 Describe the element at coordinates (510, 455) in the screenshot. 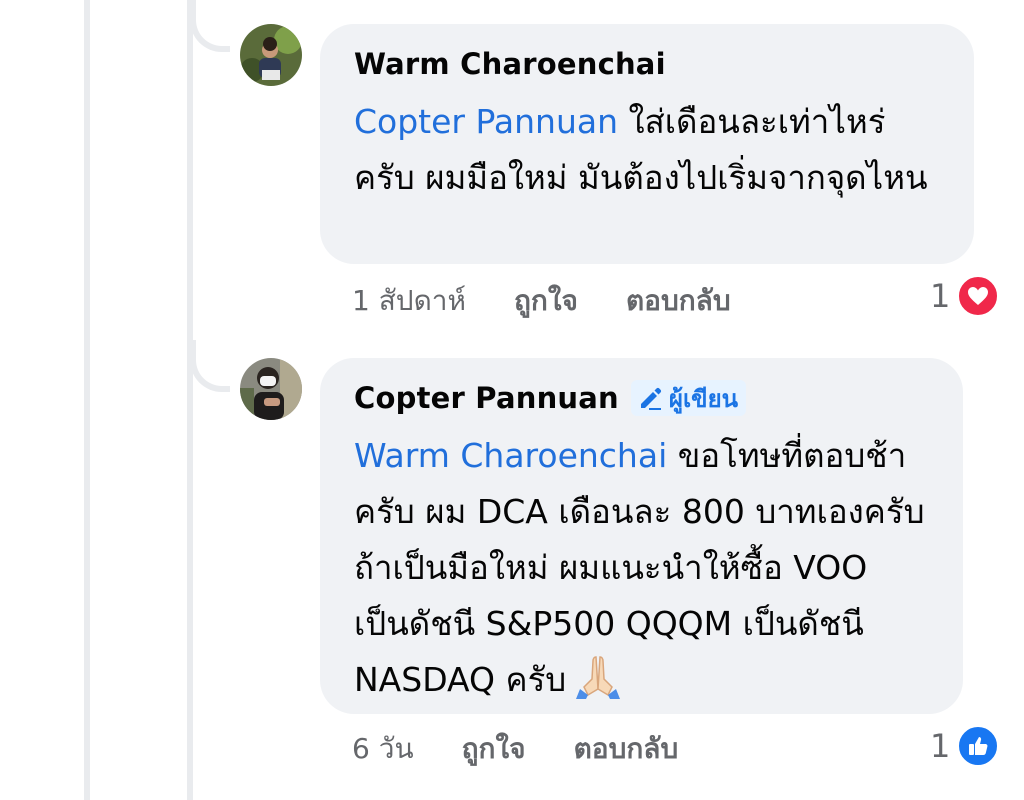

I see `mention-link: Warm Charoenchai` at that location.